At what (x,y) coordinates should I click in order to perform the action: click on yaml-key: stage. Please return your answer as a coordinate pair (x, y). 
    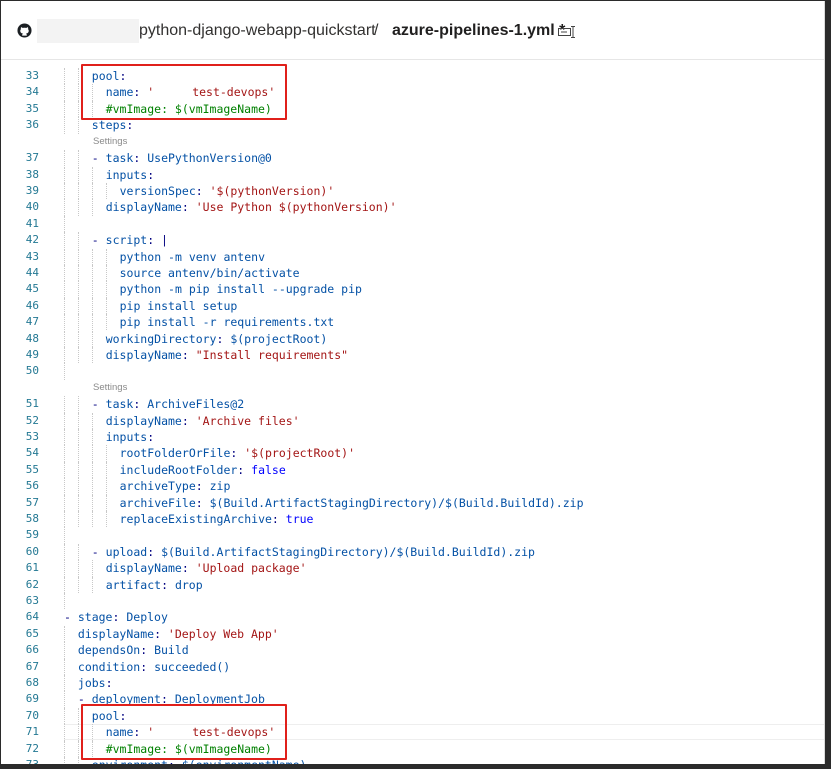
    Looking at the image, I should click on (95, 617).